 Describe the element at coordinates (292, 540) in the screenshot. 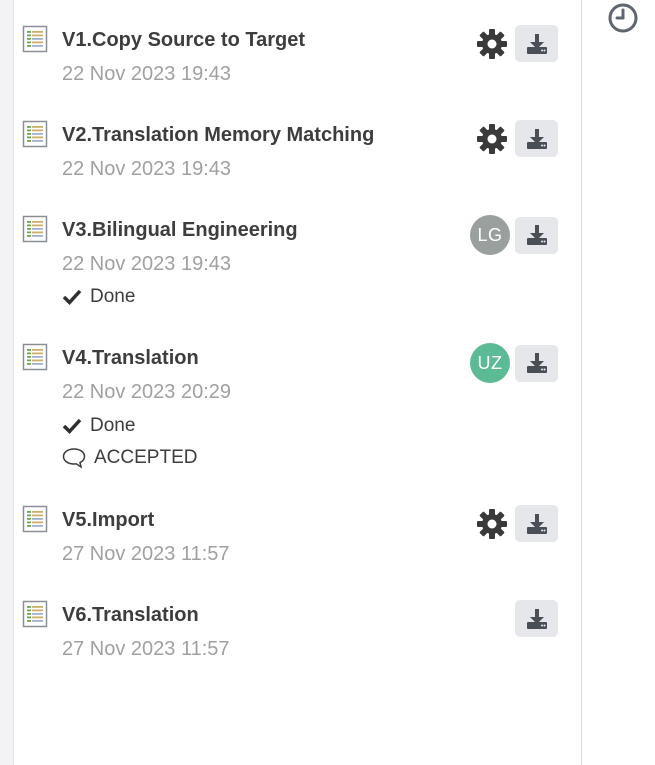

I see `version-item-v5: V5.Import 27 Nov 2023 11:57` at that location.